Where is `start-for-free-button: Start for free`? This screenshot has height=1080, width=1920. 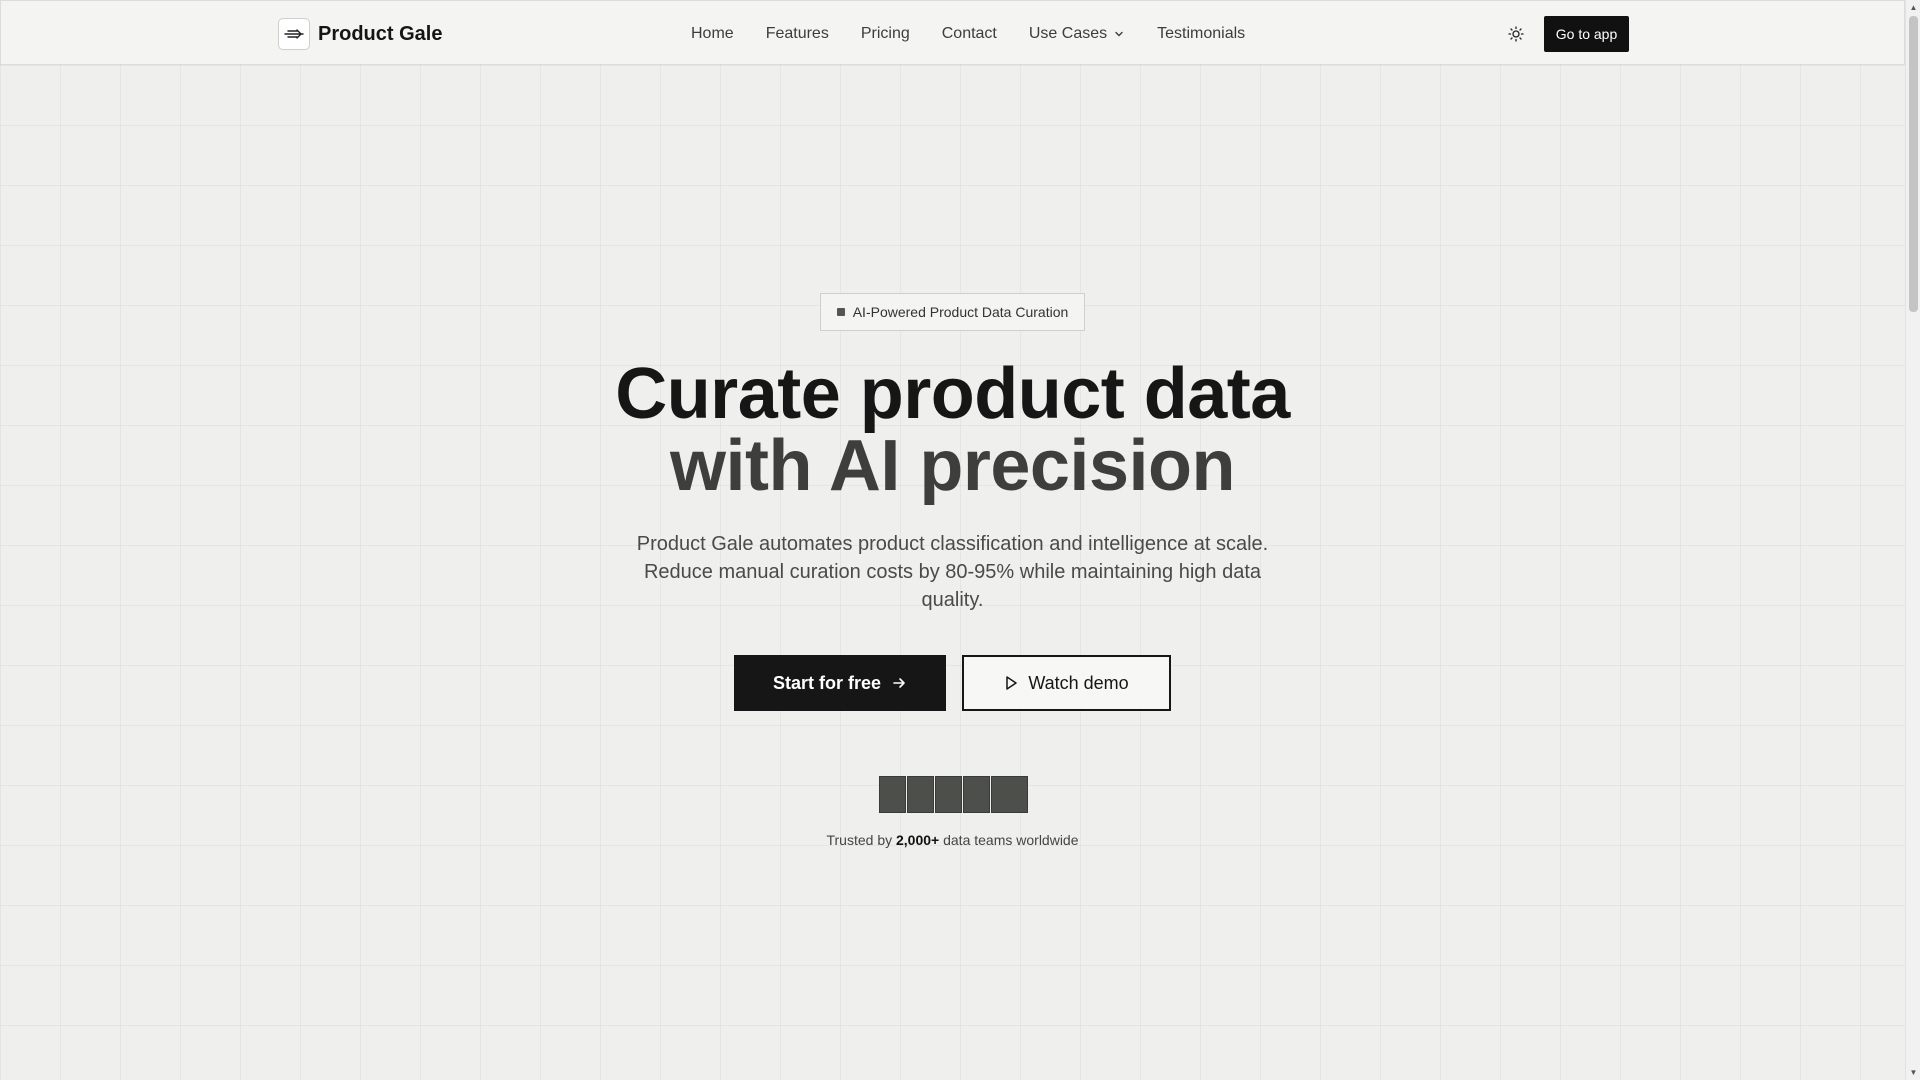 start-for-free-button: Start for free is located at coordinates (840, 683).